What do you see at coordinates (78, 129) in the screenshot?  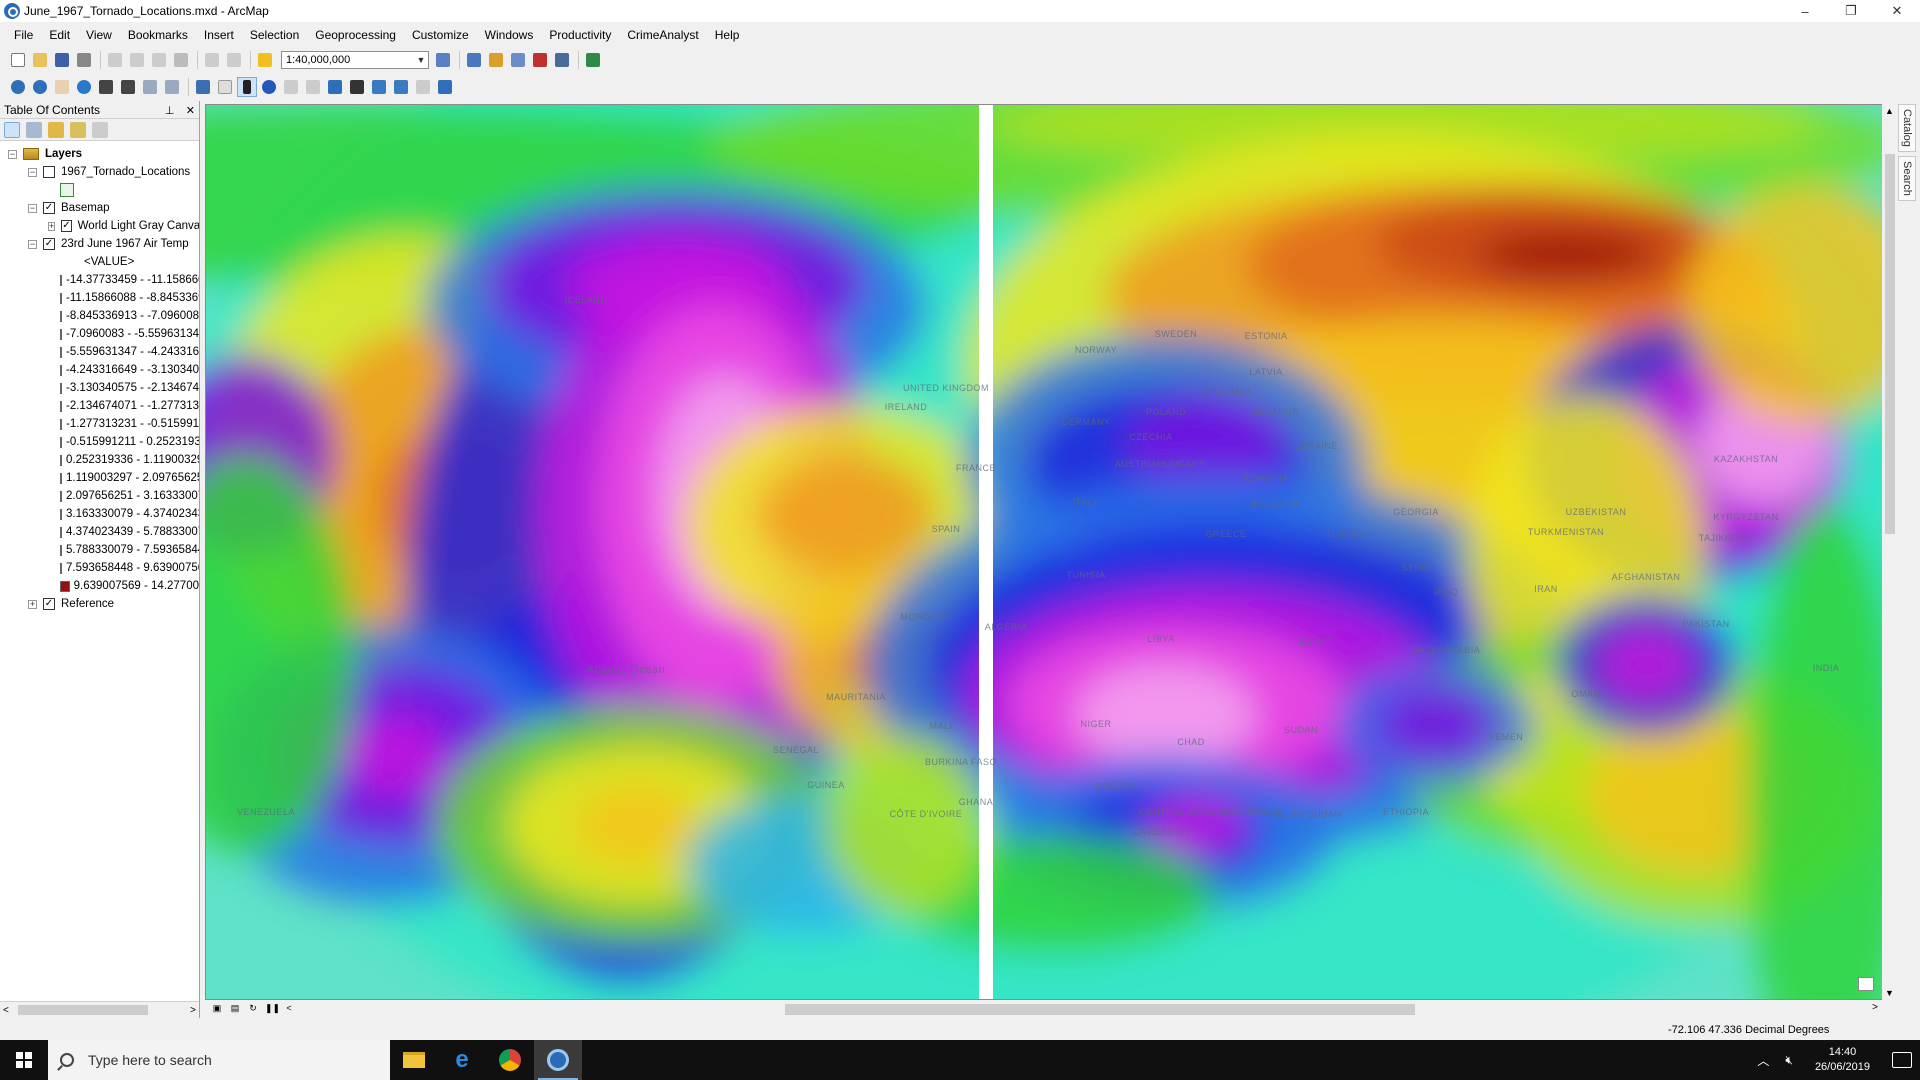 I see `list-by-selection-icon` at bounding box center [78, 129].